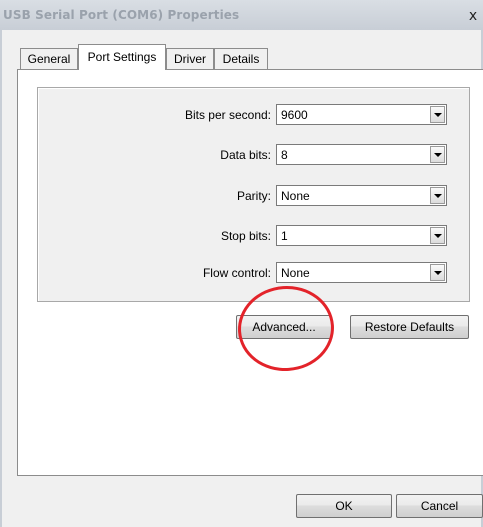 The image size is (483, 527). I want to click on tab-general: General, so click(49, 58).